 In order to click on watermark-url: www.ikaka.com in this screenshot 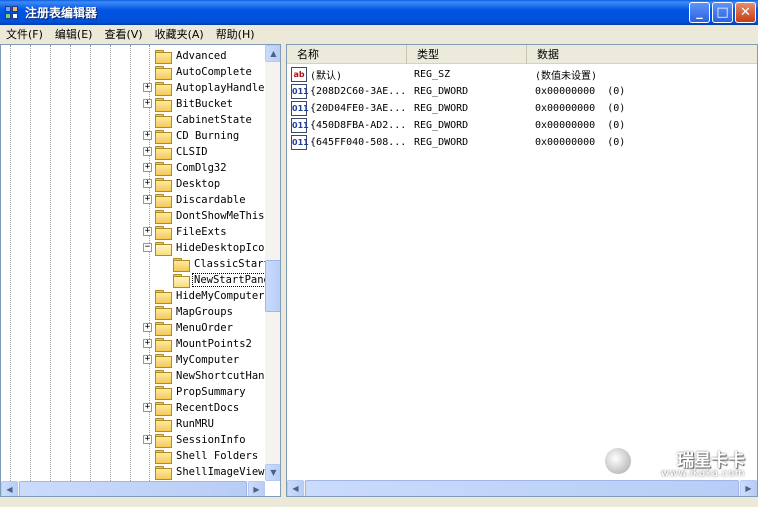, I will do `click(702, 473)`.